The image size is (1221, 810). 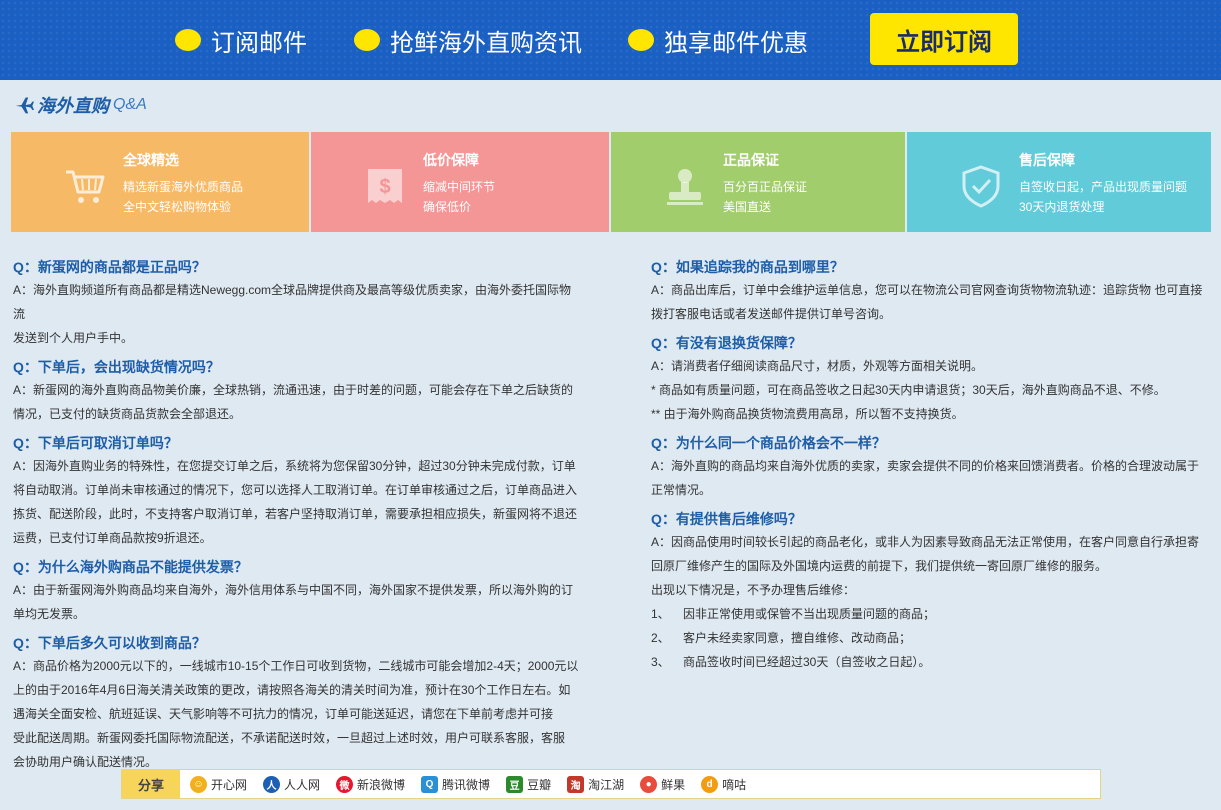 What do you see at coordinates (576, 784) in the screenshot?
I see `taojianghu-icon: 淘` at bounding box center [576, 784].